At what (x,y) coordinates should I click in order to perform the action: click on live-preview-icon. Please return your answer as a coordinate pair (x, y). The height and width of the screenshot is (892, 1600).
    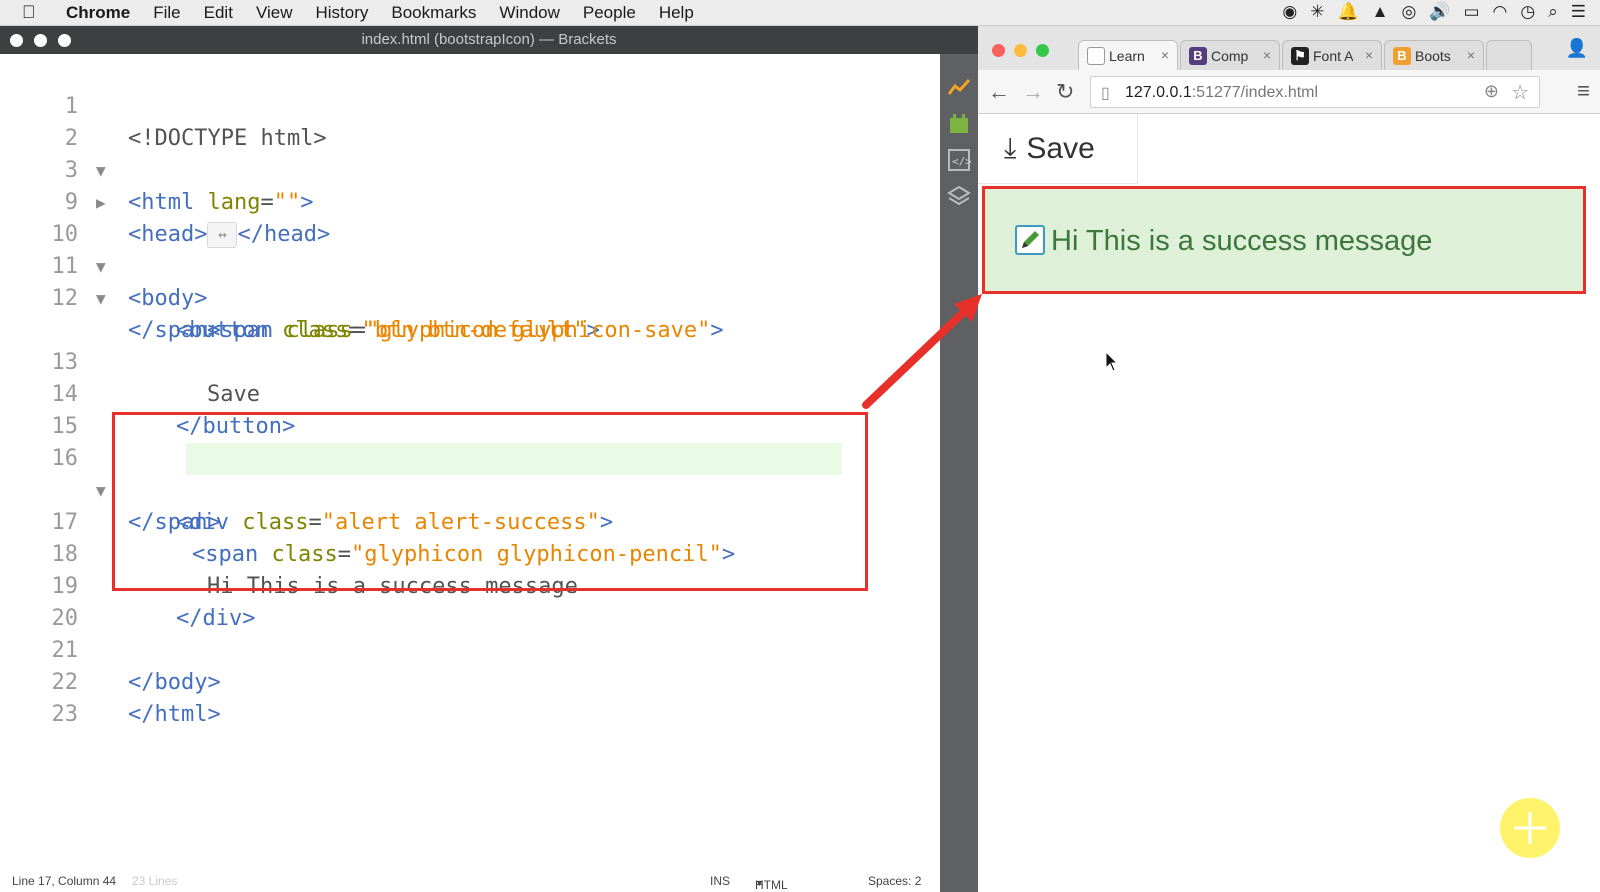
    Looking at the image, I should click on (959, 88).